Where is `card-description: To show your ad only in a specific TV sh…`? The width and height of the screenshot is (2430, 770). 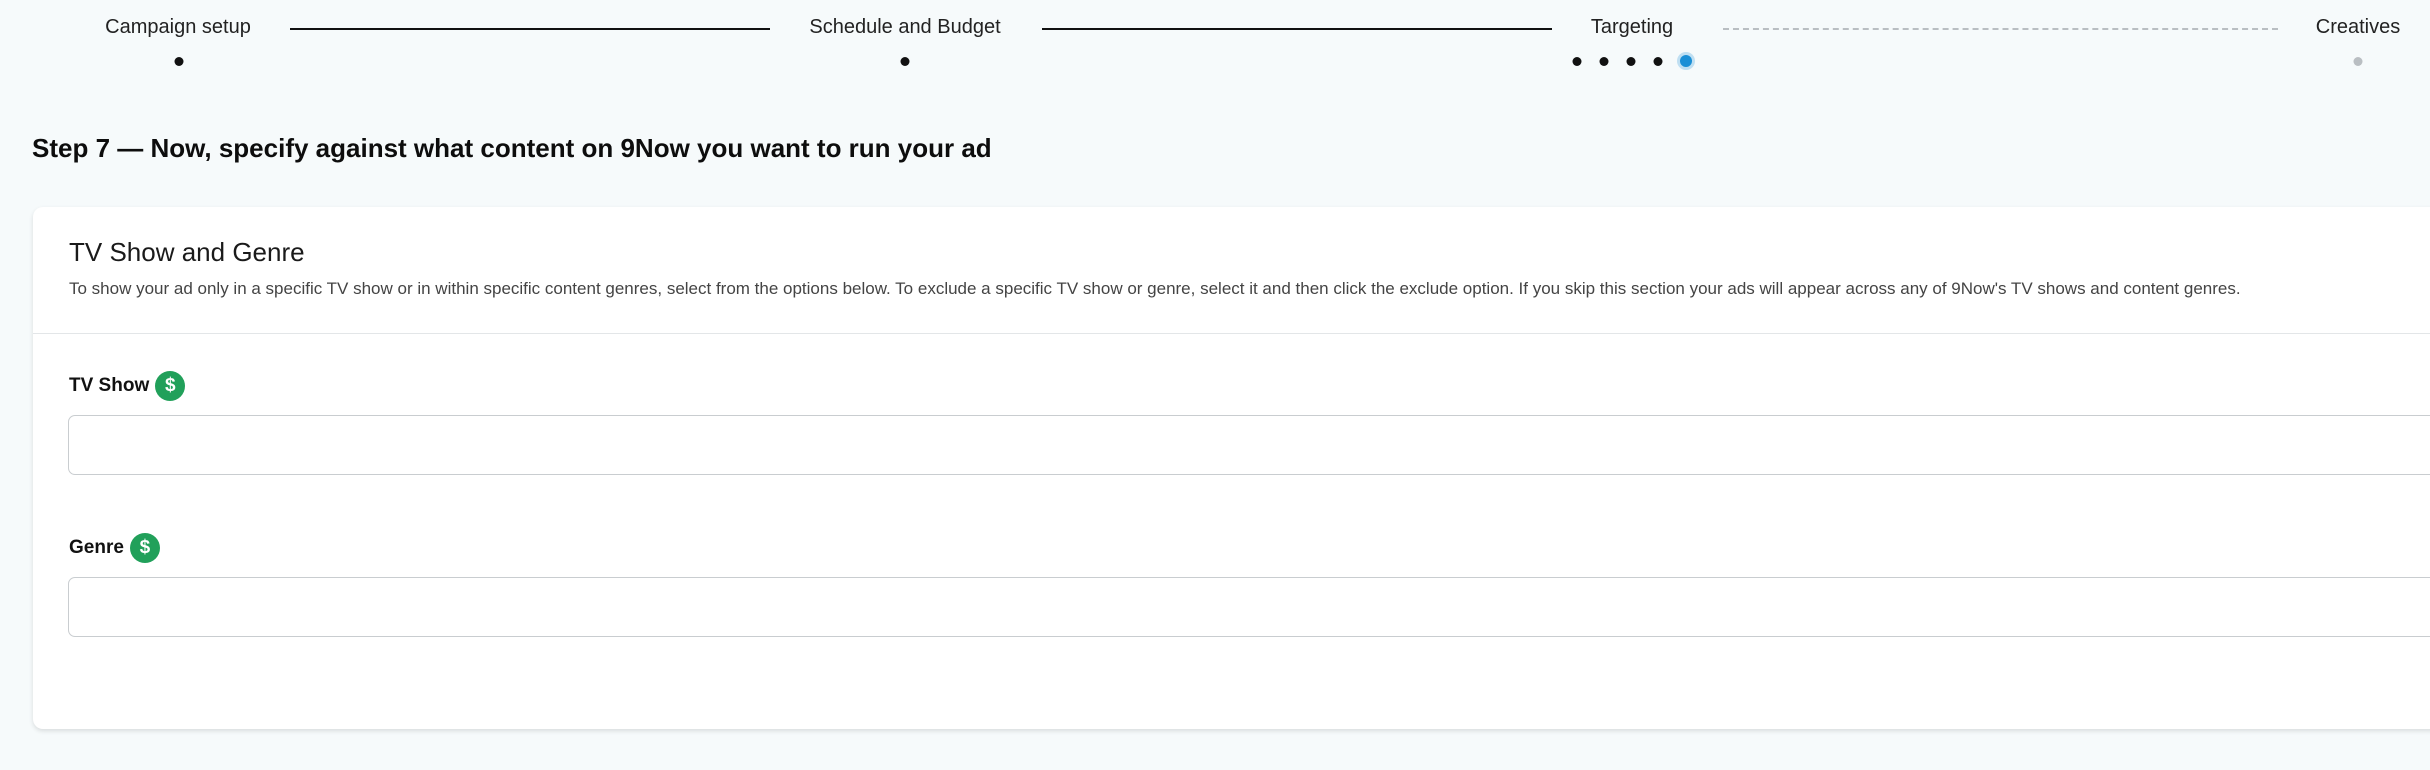 card-description: To show your ad only in a specific TV sh… is located at coordinates (1155, 288).